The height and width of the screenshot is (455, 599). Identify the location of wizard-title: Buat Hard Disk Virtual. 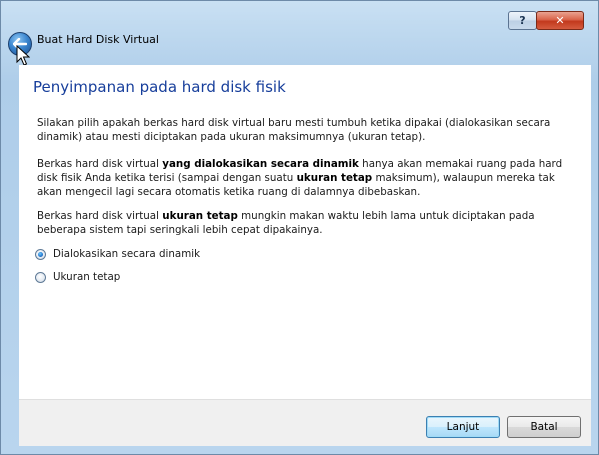
(98, 39).